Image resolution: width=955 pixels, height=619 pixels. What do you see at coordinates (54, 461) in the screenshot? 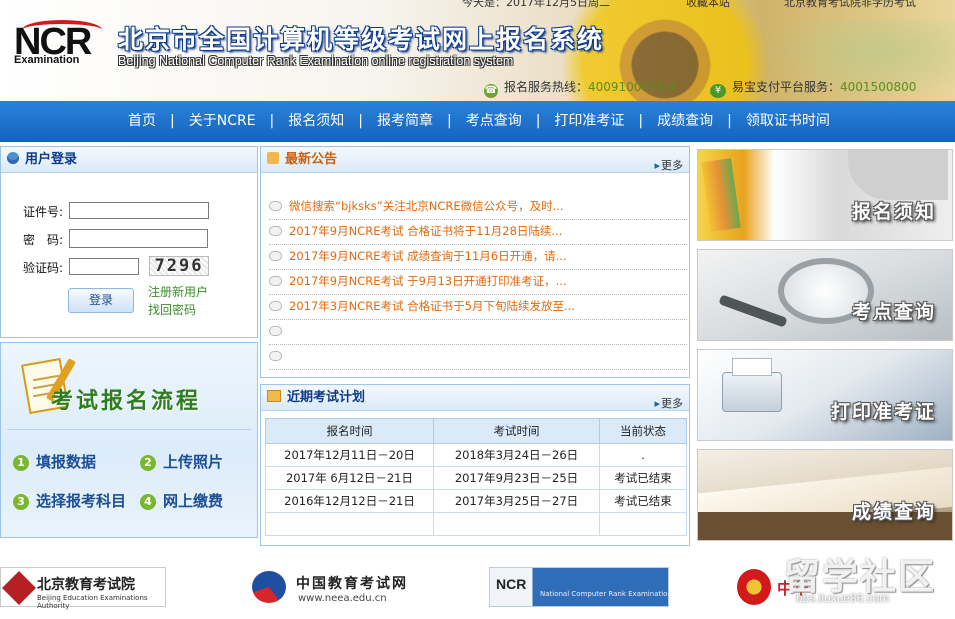
I see `flow-step-fill-data: 1 填报数据` at bounding box center [54, 461].